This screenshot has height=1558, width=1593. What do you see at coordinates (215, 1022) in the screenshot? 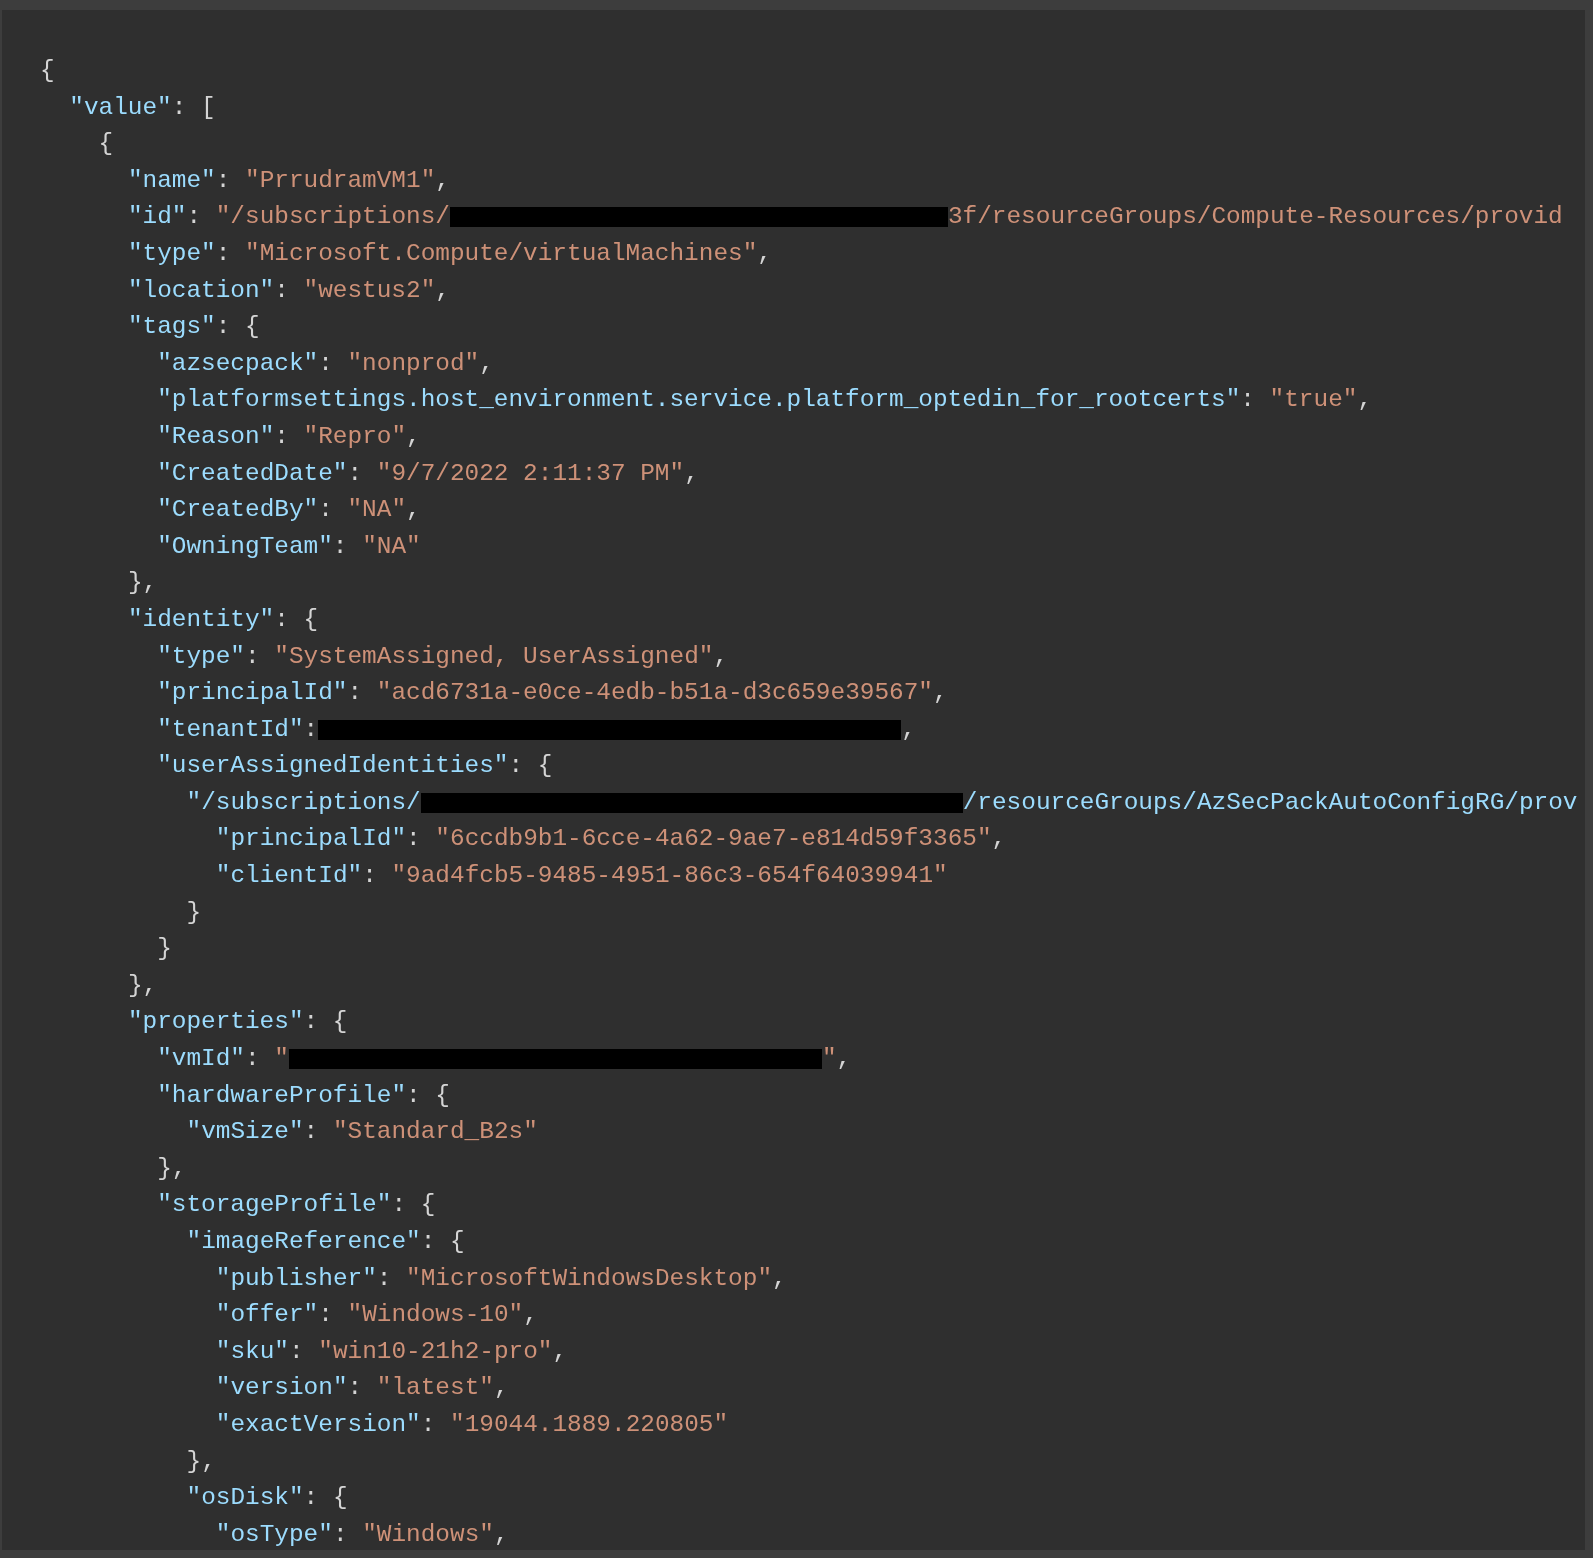
I see `json-key: "properties"` at bounding box center [215, 1022].